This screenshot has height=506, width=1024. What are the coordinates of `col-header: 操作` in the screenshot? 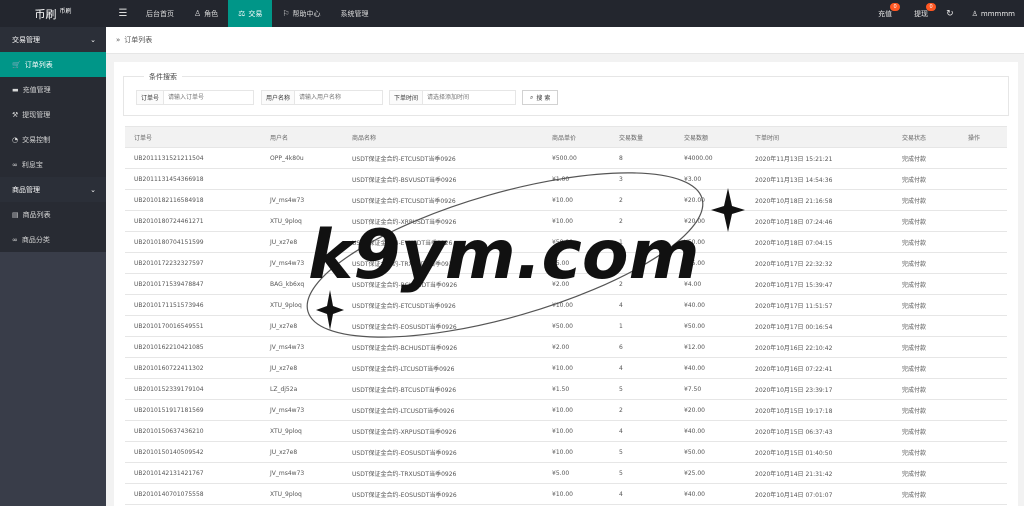 It's located at (983, 137).